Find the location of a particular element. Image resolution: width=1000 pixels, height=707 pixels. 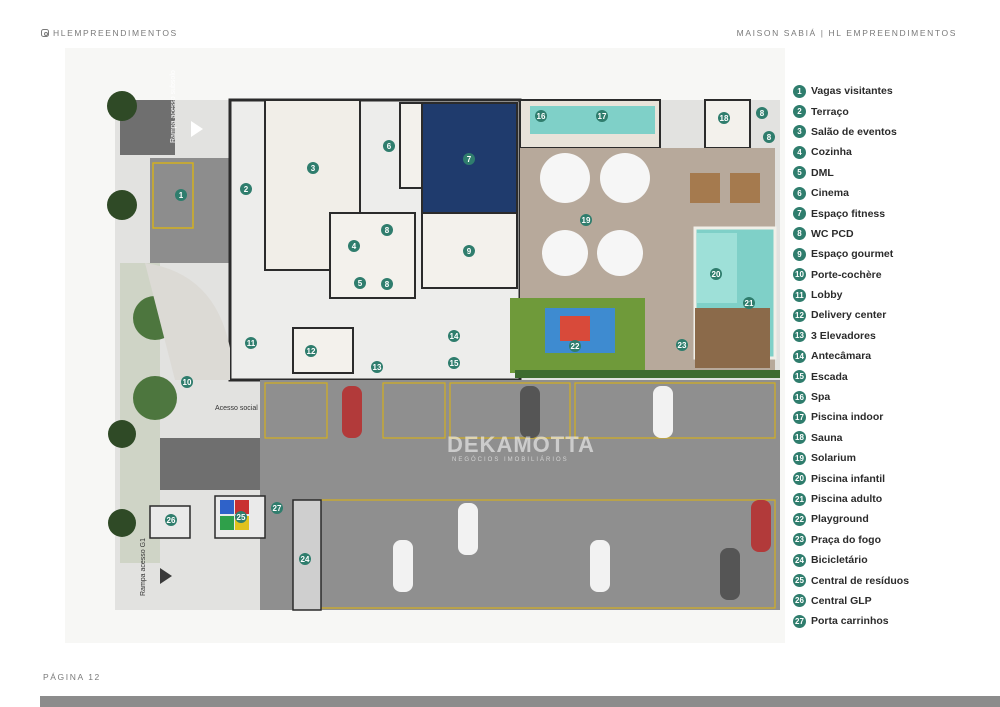

legend-label: Bicicletário is located at coordinates (839, 560).